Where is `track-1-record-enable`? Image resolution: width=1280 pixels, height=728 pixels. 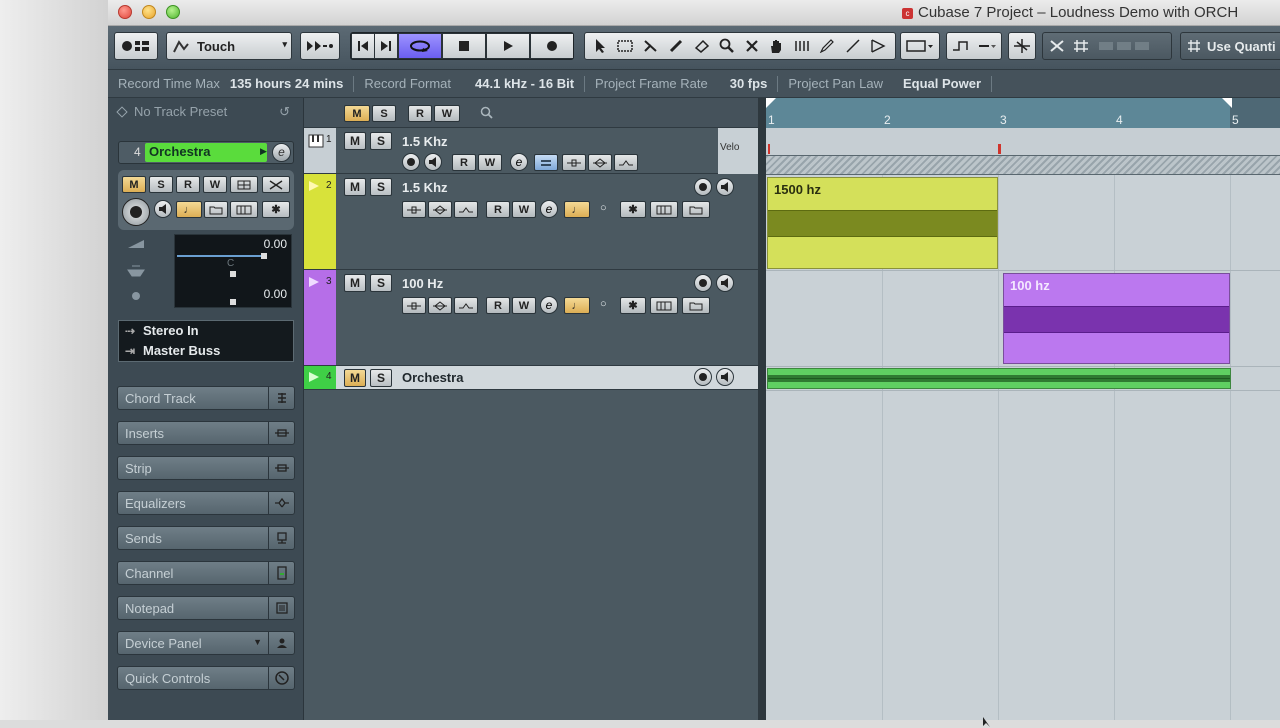 track-1-record-enable is located at coordinates (411, 162).